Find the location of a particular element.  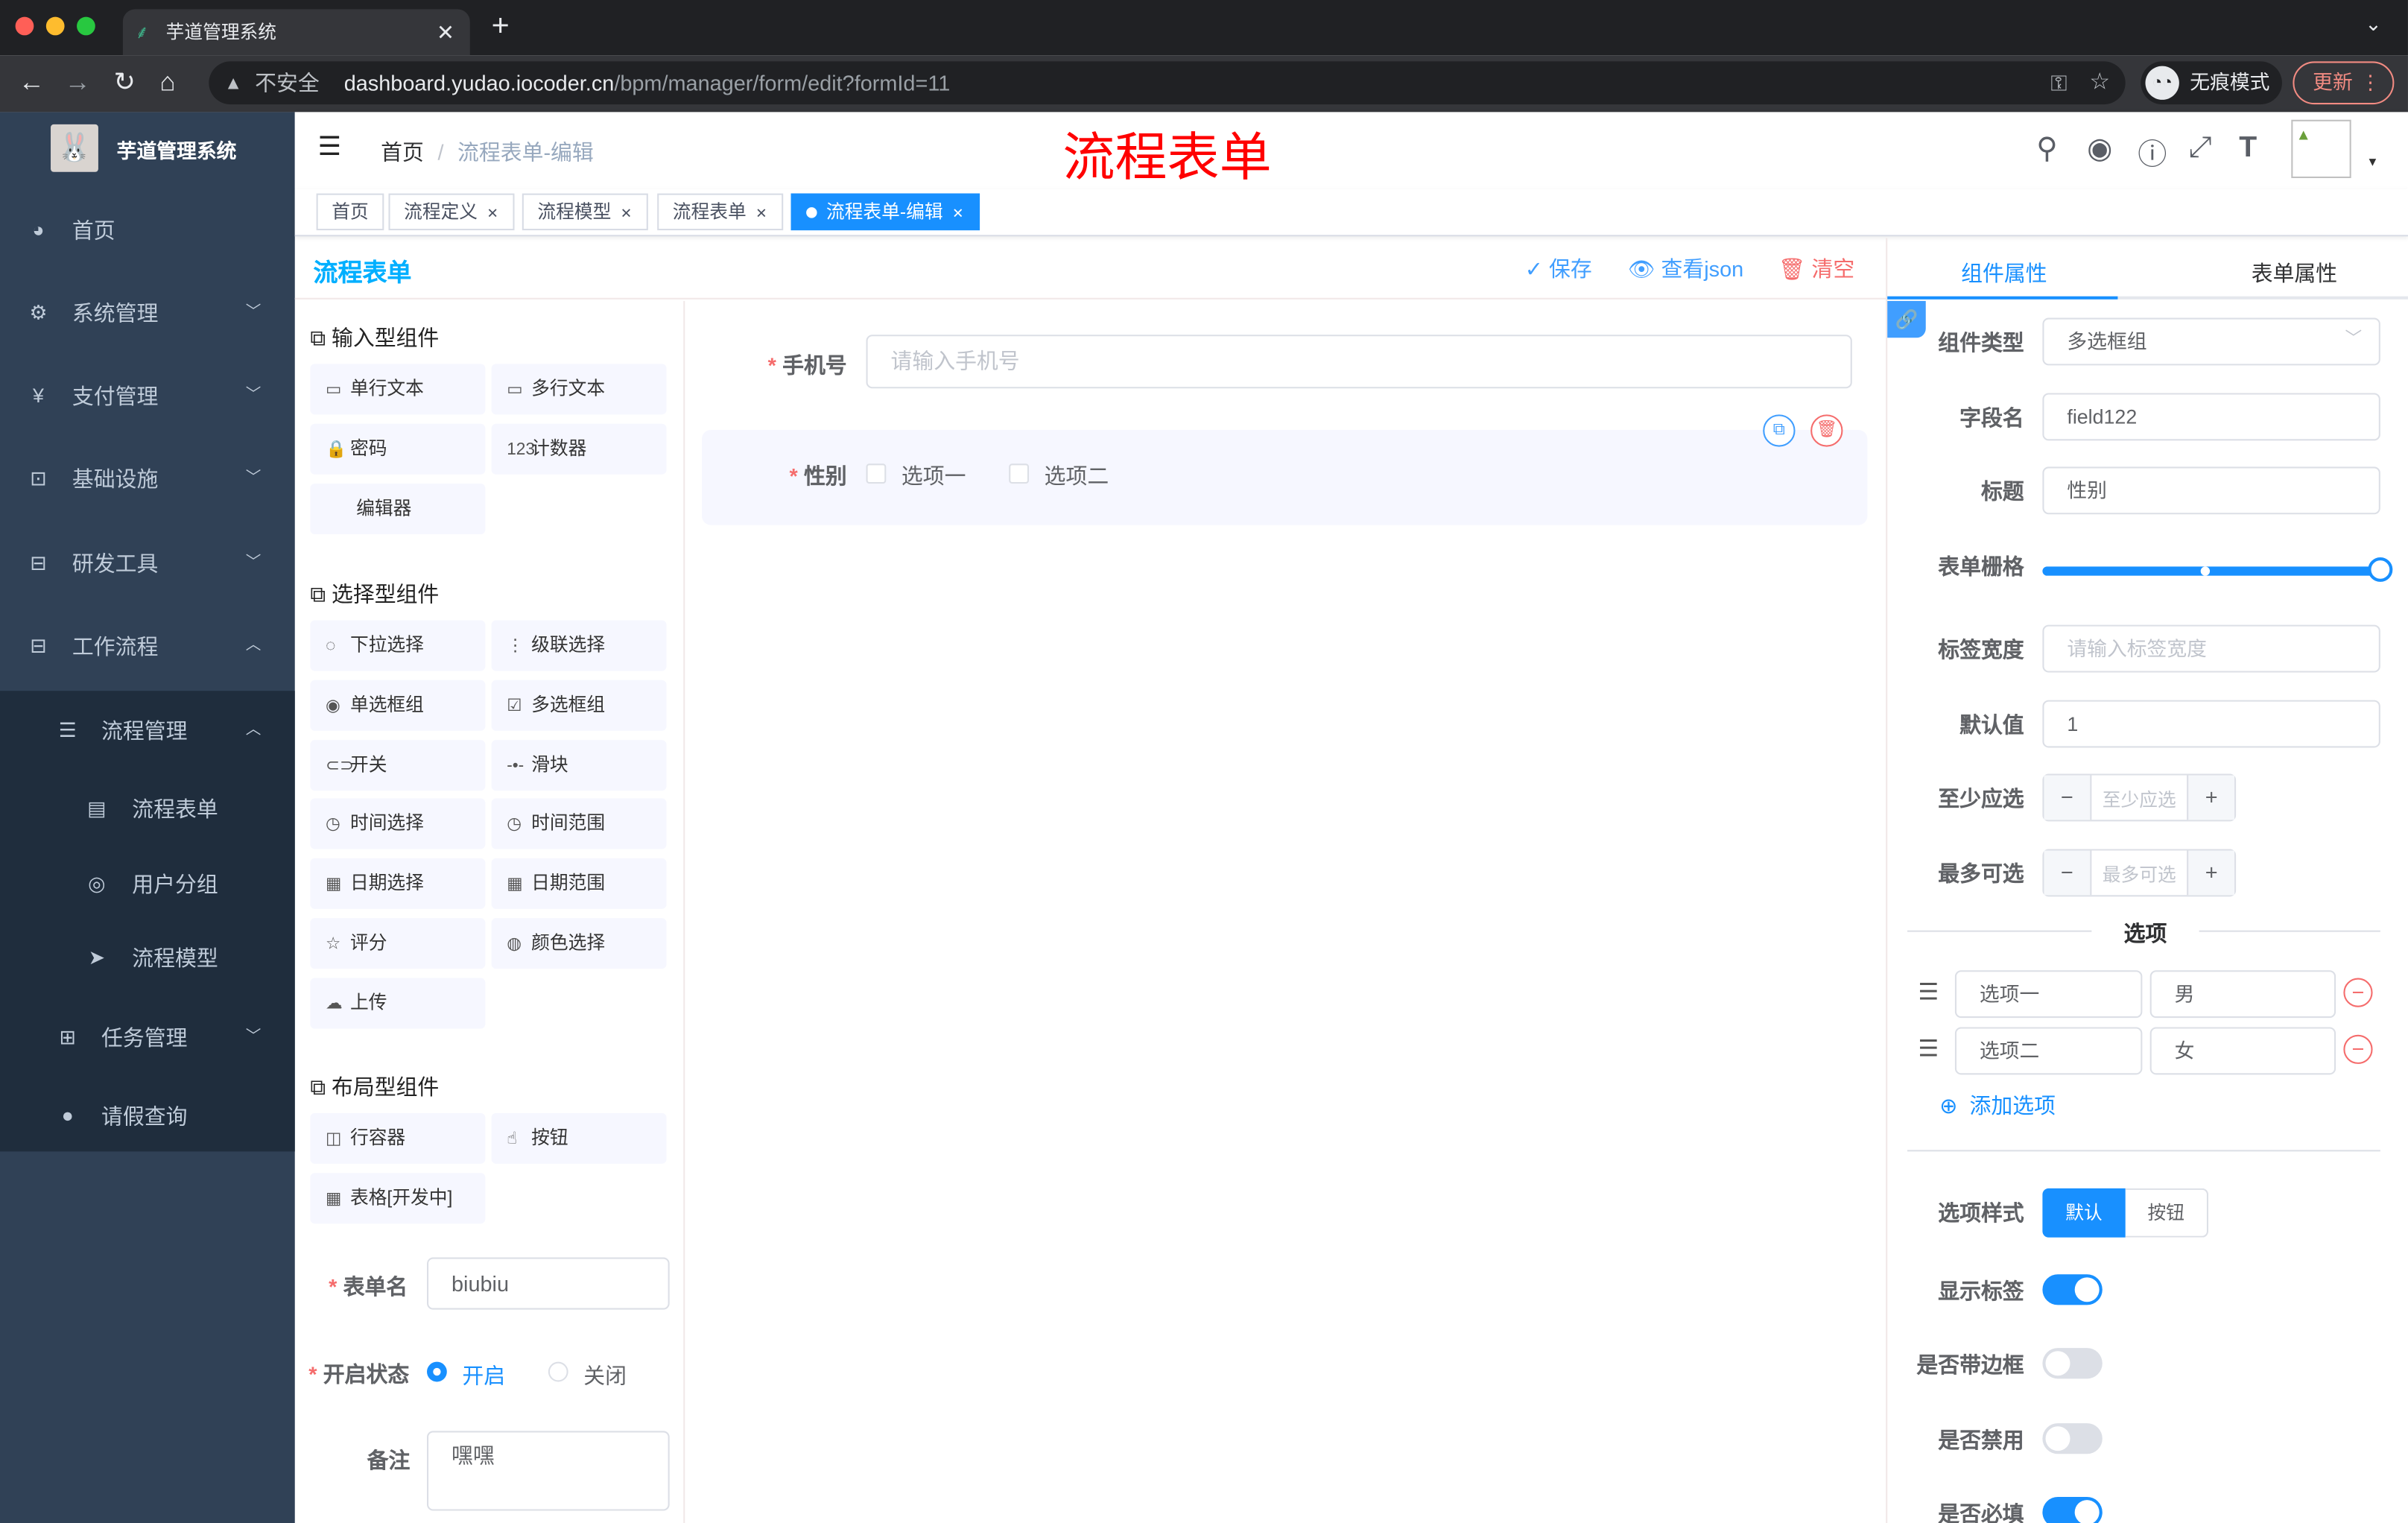

home-icon: ⌂ is located at coordinates (167, 83).